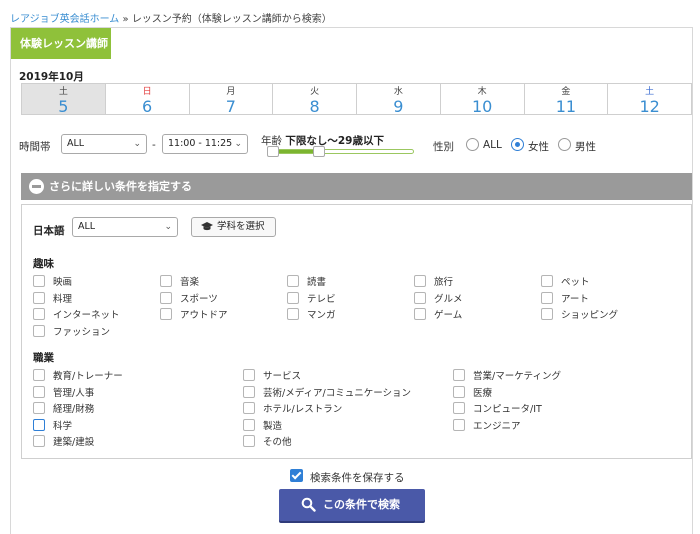 This screenshot has width=700, height=534. I want to click on calendar-month: 2019年10月, so click(51, 77).